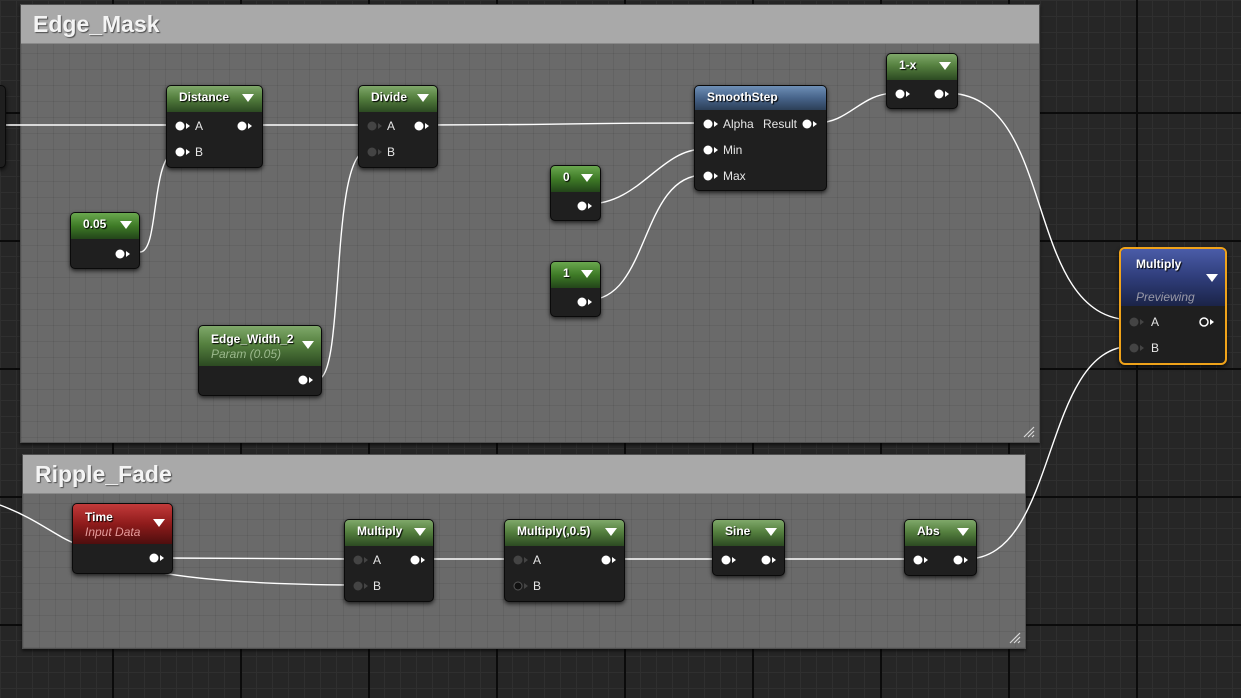  I want to click on node-title: 1, so click(566, 273).